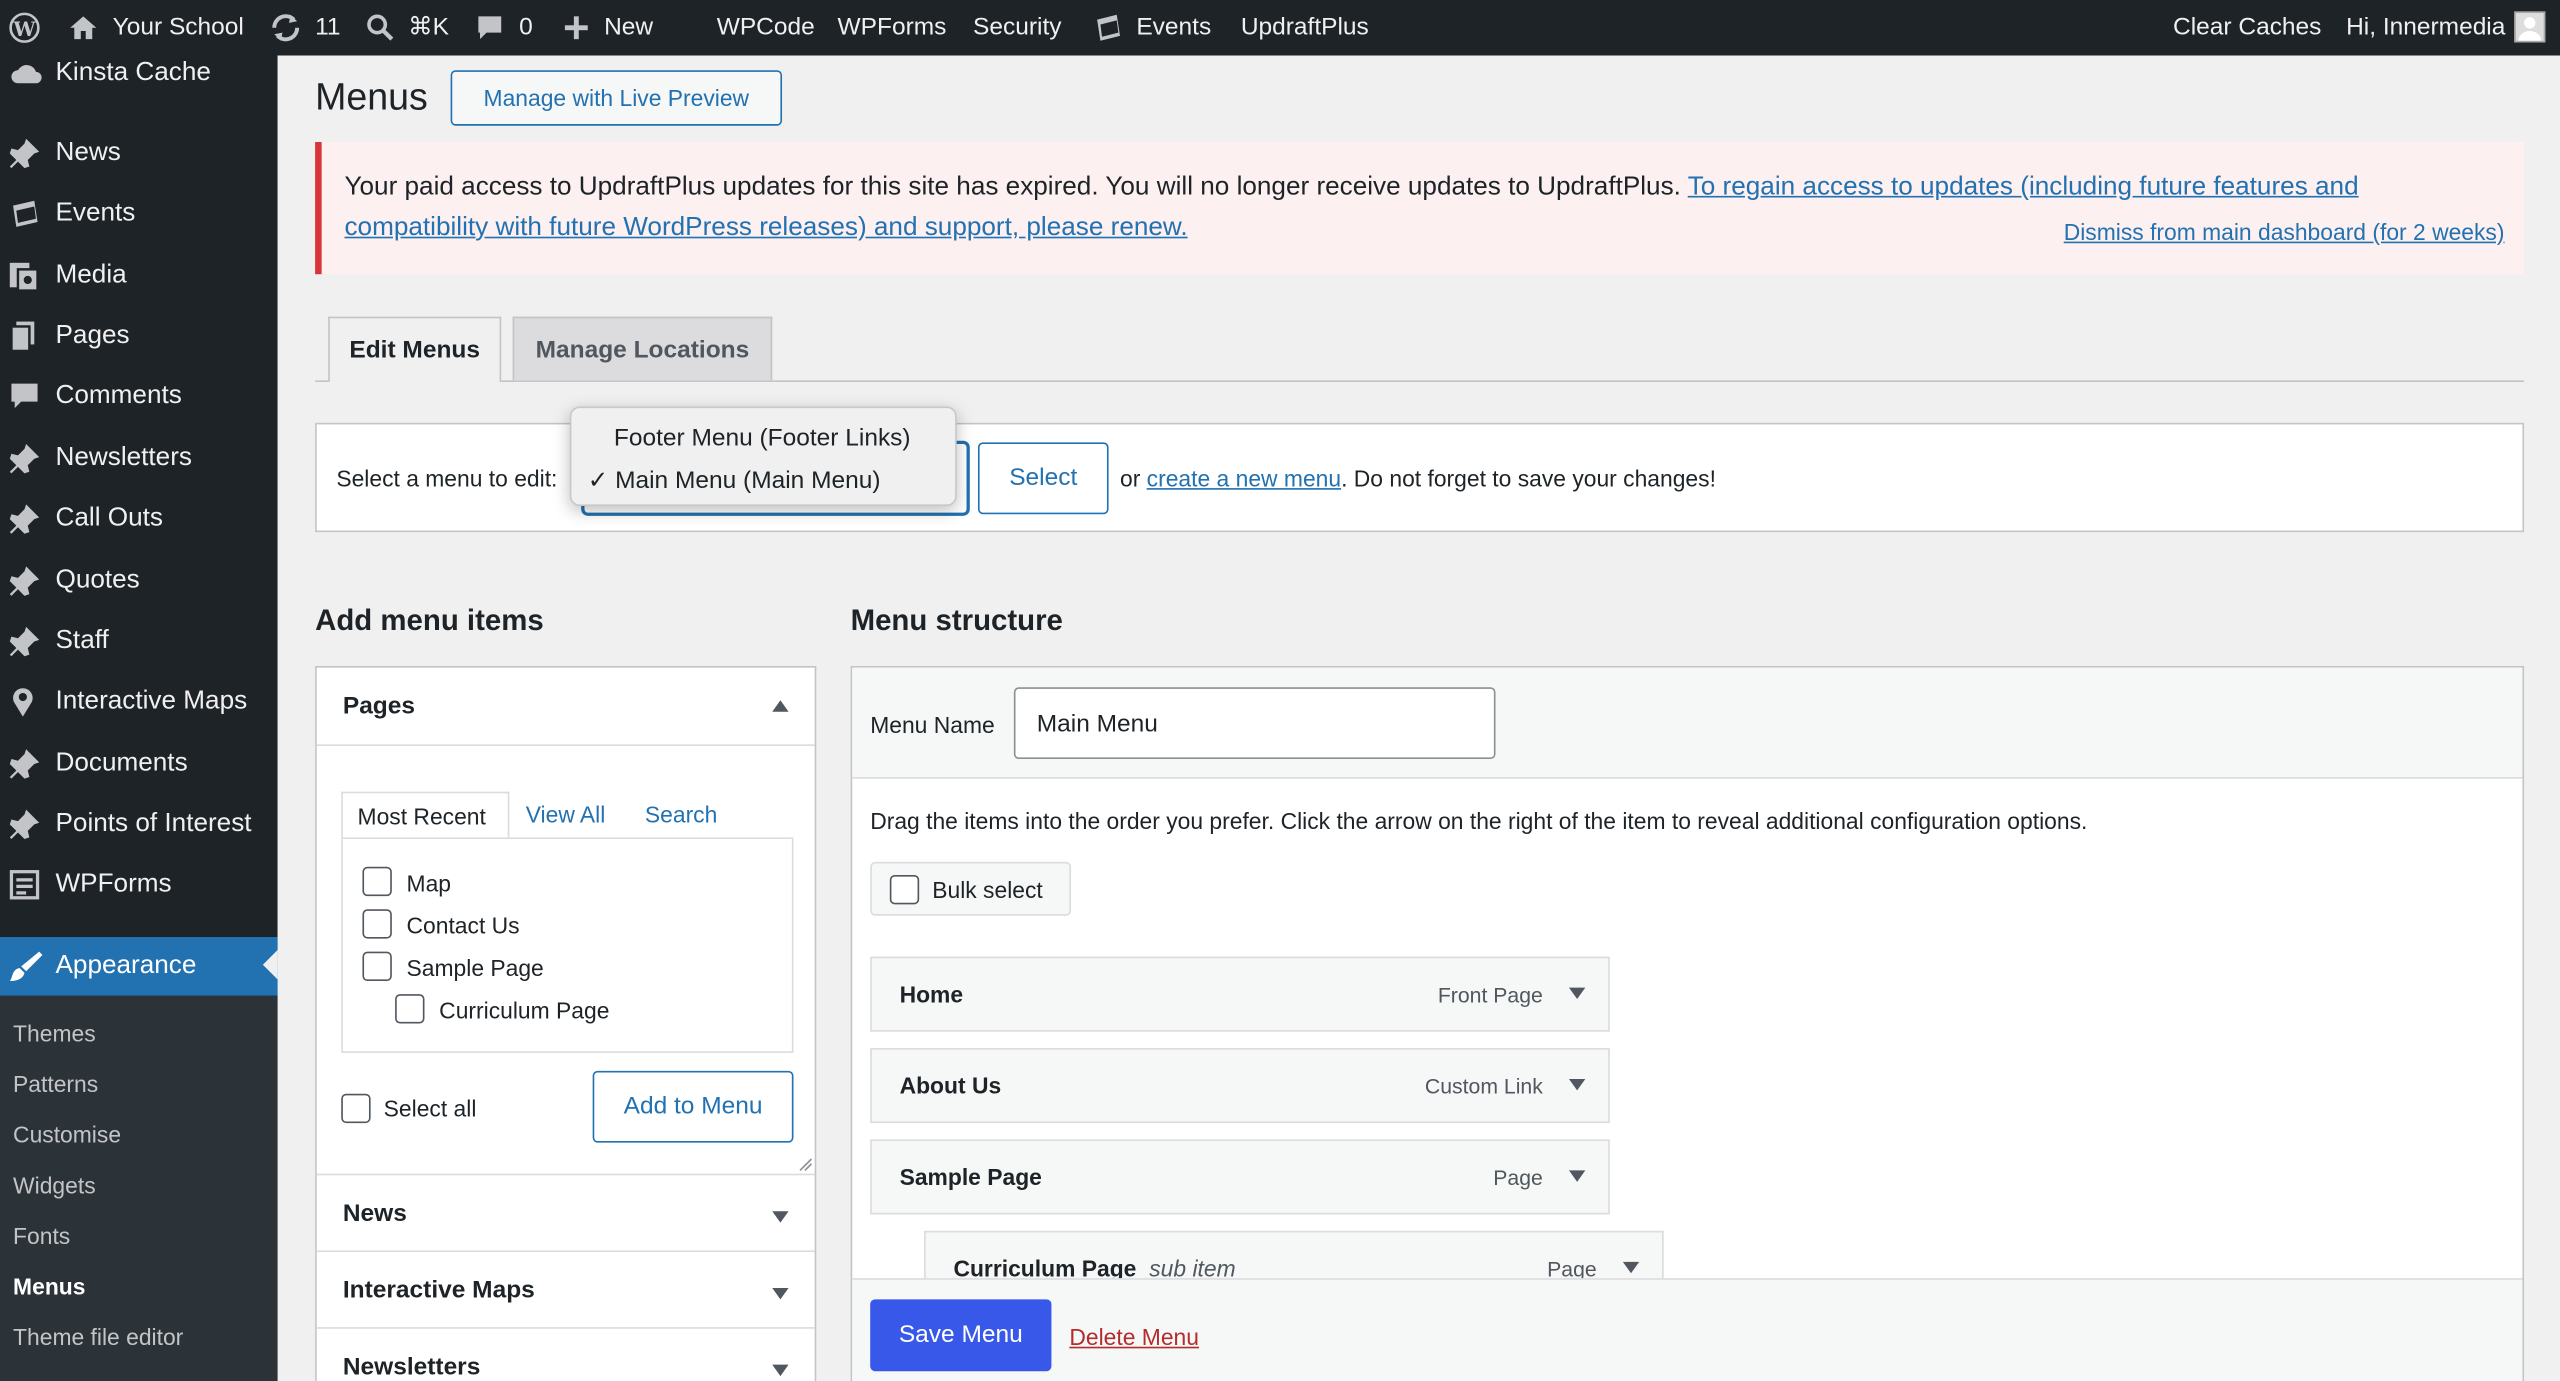 The width and height of the screenshot is (2560, 1381). What do you see at coordinates (98, 1337) in the screenshot?
I see `submenu-theme-file-editor: Theme file editor` at bounding box center [98, 1337].